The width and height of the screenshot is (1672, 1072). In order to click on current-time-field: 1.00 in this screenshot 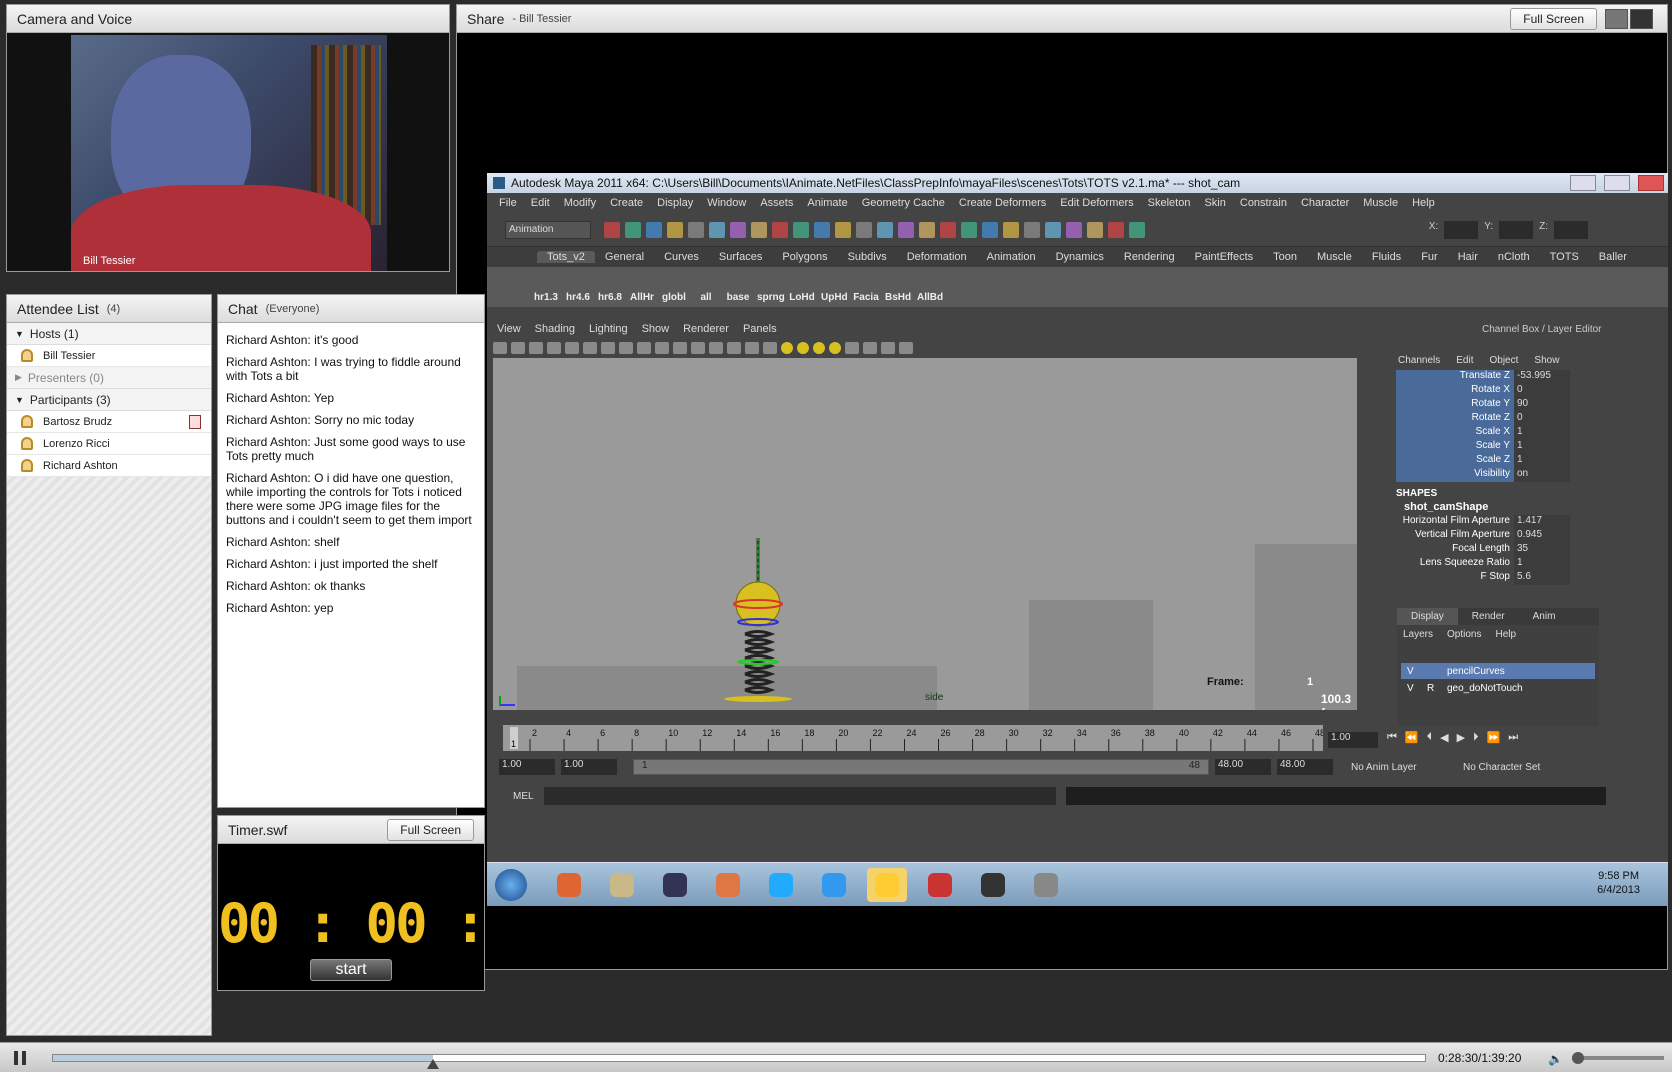, I will do `click(1353, 740)`.